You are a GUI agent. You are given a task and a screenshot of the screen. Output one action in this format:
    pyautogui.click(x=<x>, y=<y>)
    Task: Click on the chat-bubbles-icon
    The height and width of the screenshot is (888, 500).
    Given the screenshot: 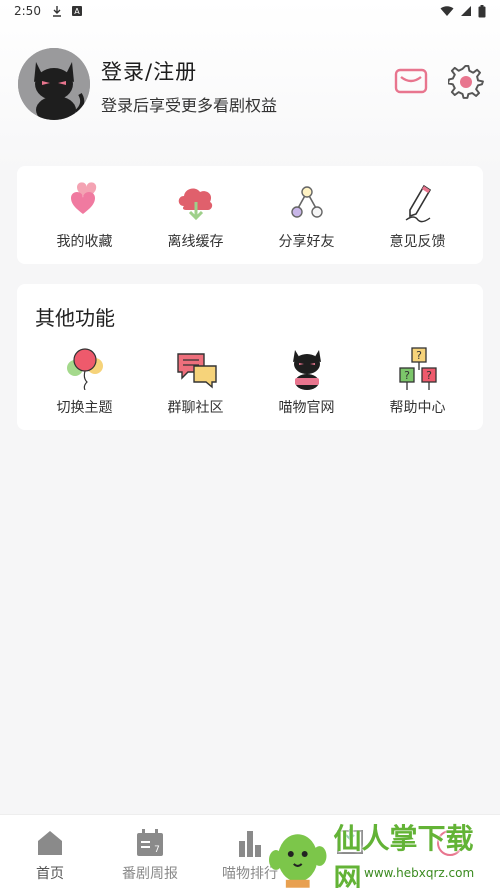 What is the action you would take?
    pyautogui.click(x=196, y=371)
    